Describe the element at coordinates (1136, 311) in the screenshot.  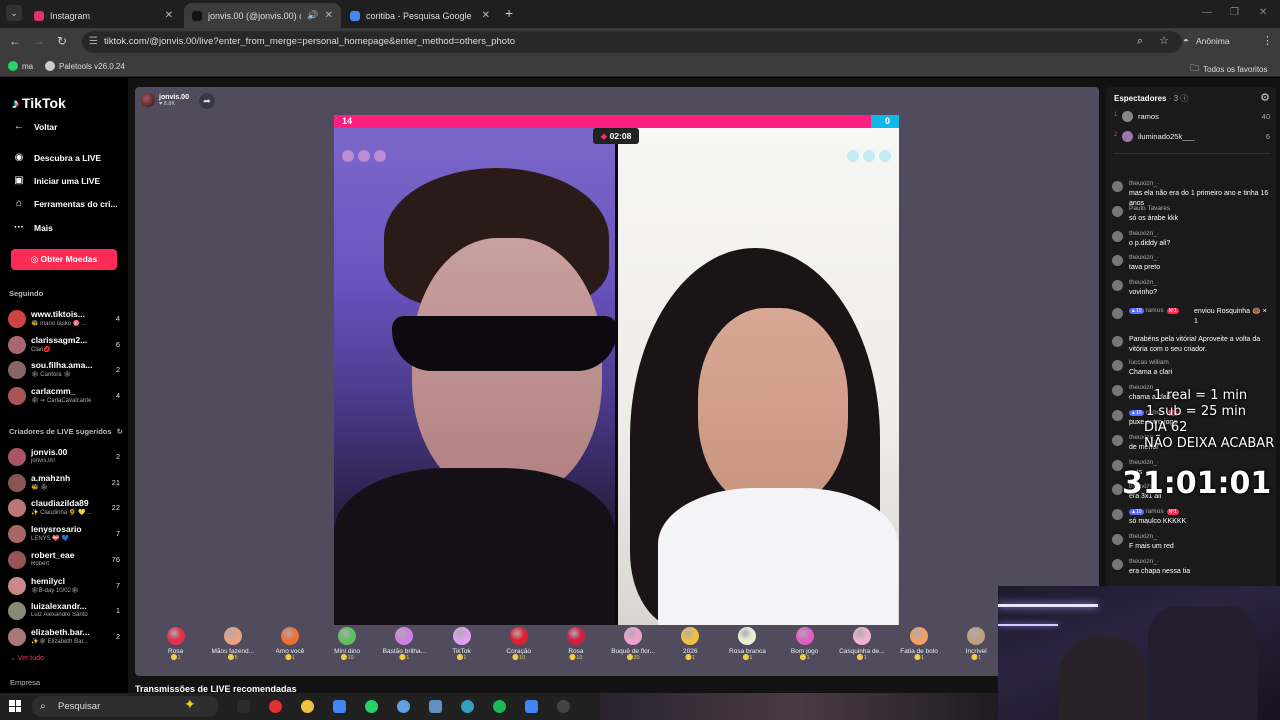
I see `level-badge: ▲10` at that location.